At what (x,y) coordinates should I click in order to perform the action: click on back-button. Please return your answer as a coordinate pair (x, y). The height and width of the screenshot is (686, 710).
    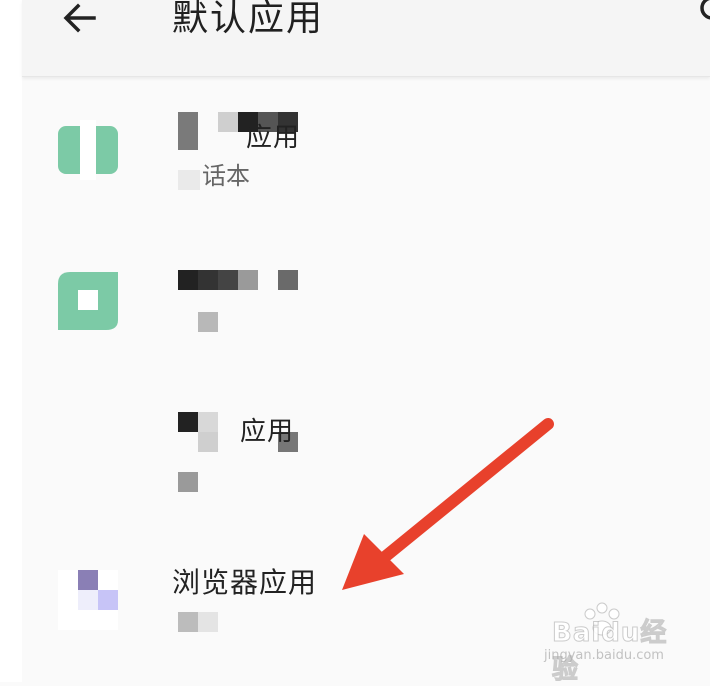
    Looking at the image, I should click on (80, 20).